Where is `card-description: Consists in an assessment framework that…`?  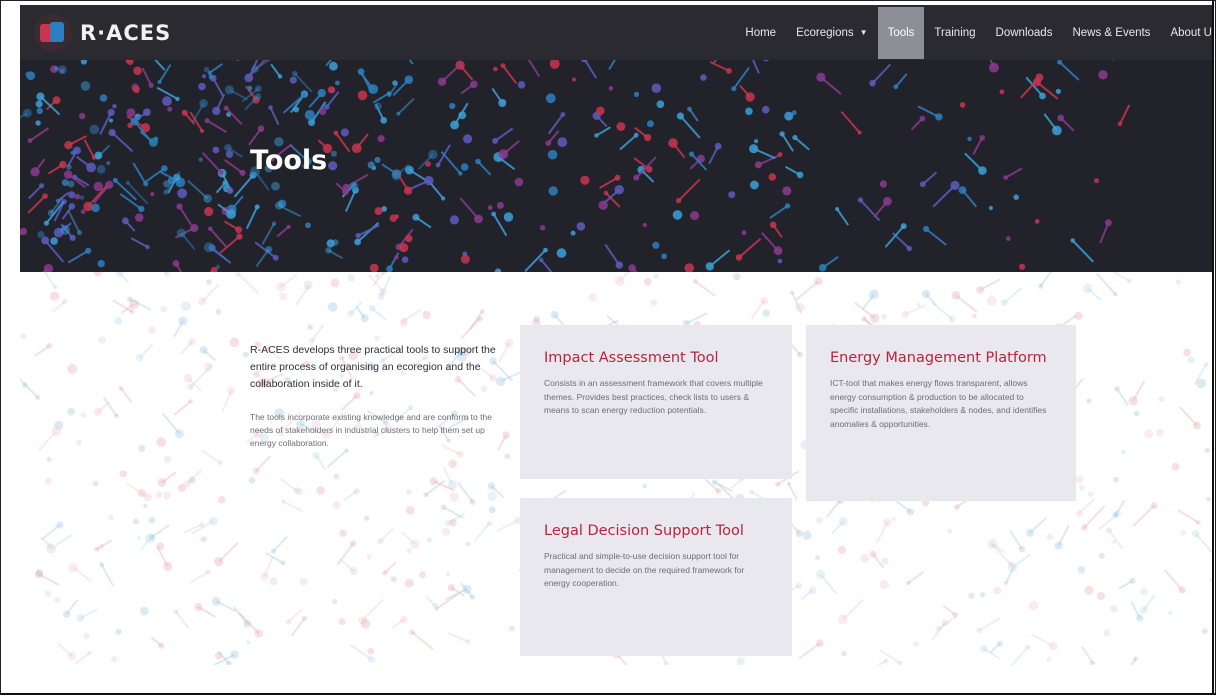 card-description: Consists in an assessment framework that… is located at coordinates (653, 396).